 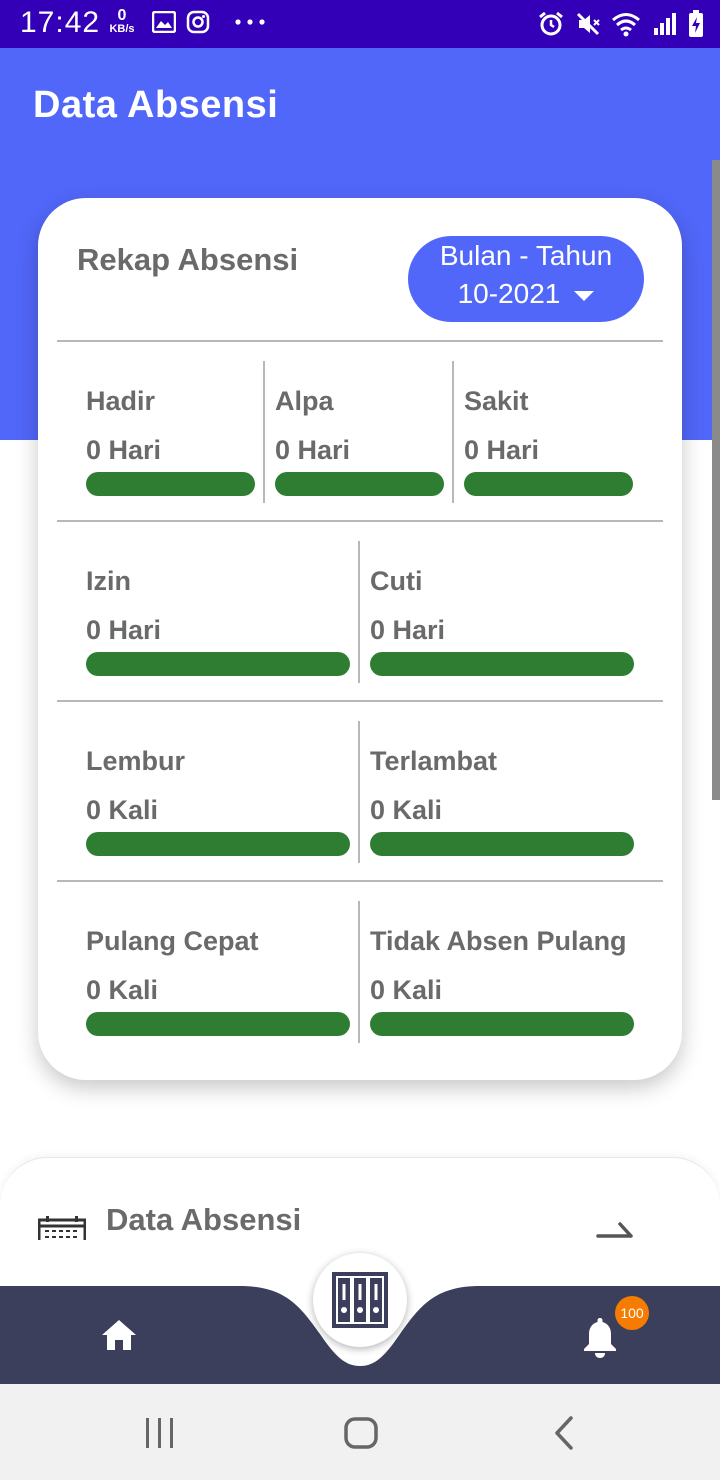 I want to click on status-right-icons, so click(x=618, y=24).